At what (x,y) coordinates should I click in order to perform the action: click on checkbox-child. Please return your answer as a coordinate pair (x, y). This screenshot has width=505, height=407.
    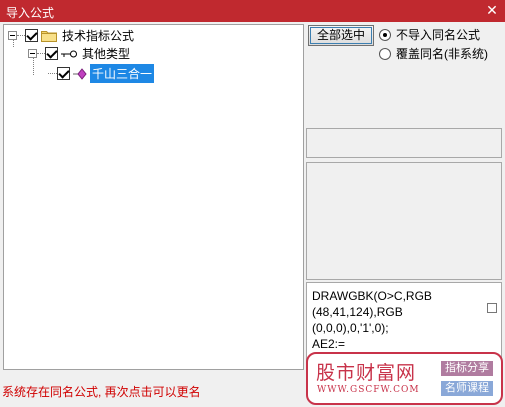
    Looking at the image, I should click on (51, 53).